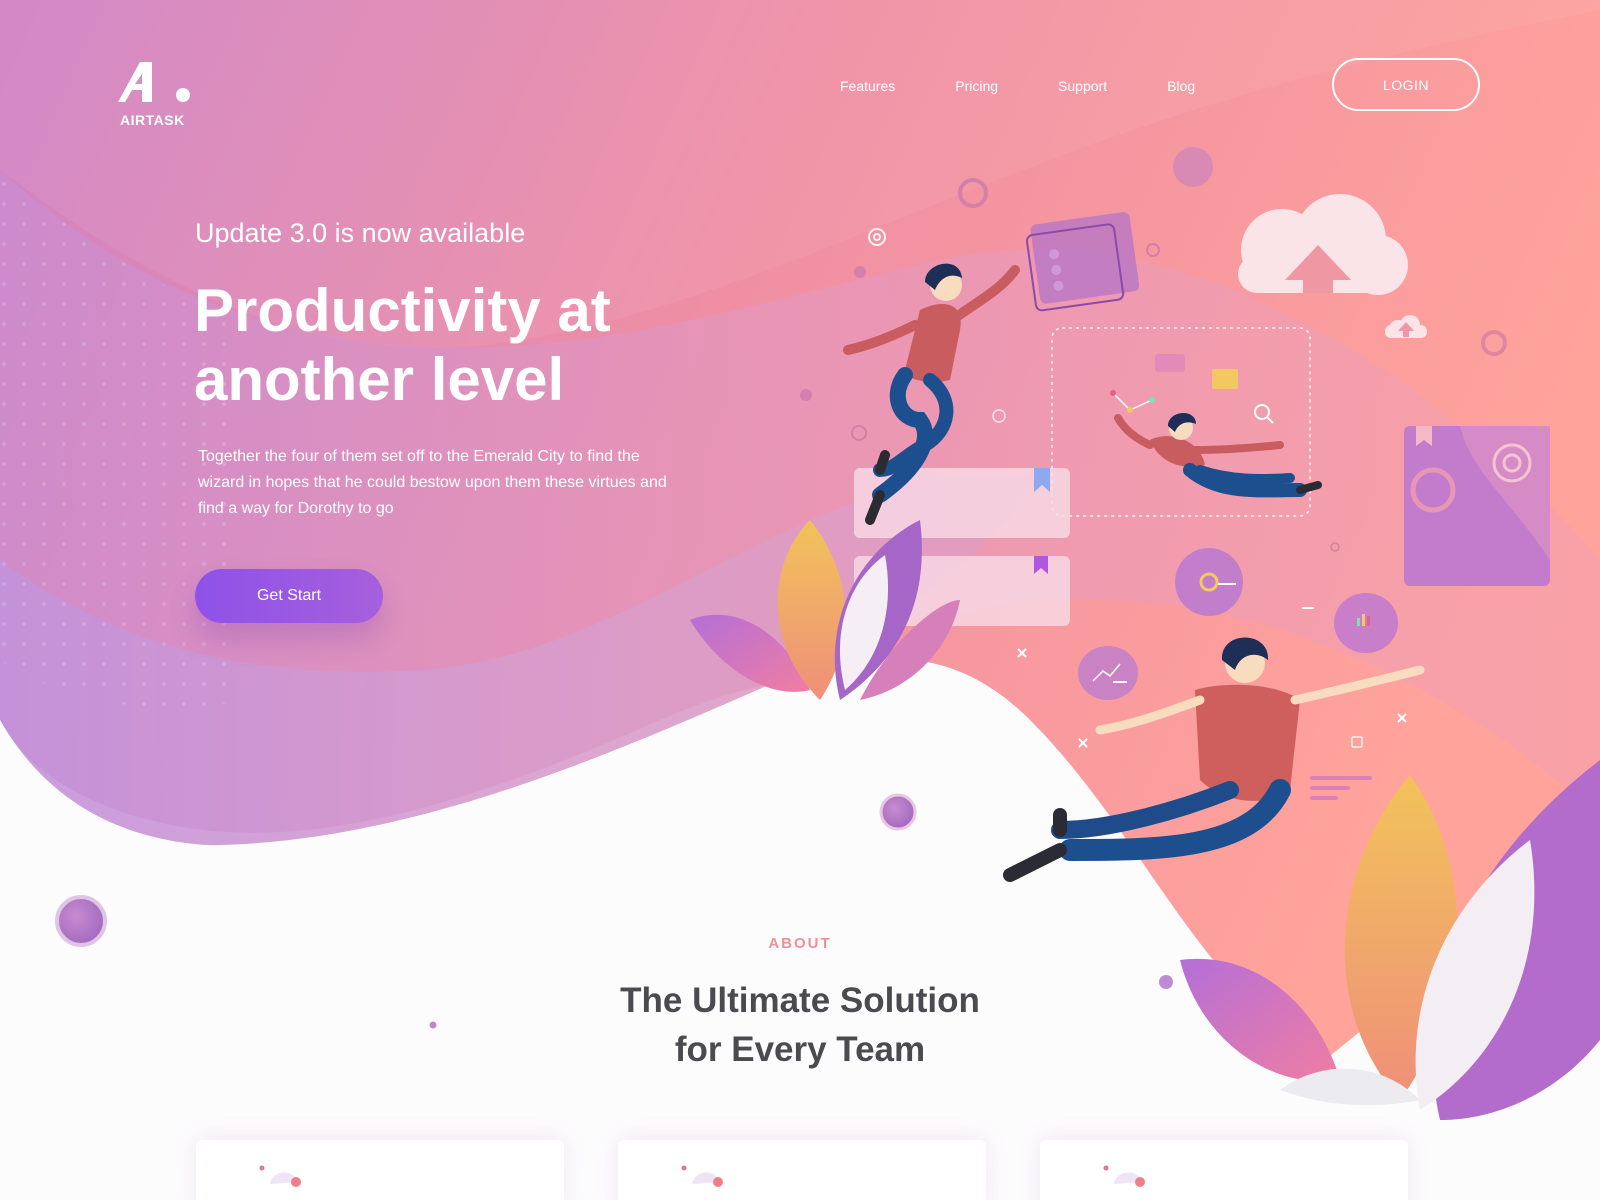 Image resolution: width=1600 pixels, height=1200 pixels. Describe the element at coordinates (1406, 84) in the screenshot. I see `login-button: LOGIN` at that location.